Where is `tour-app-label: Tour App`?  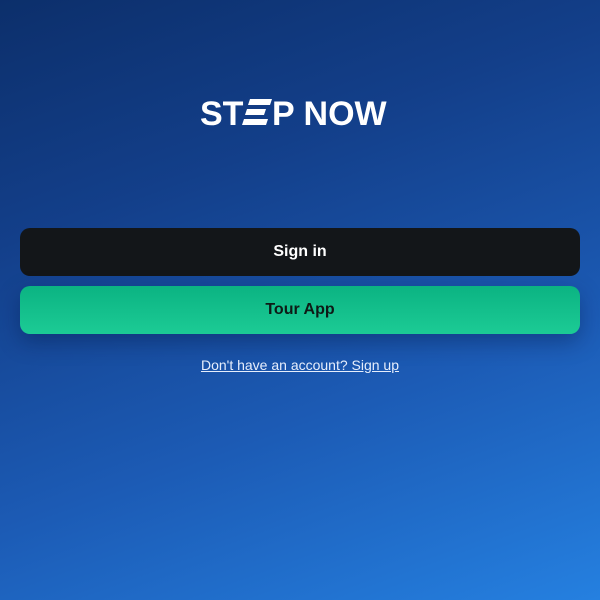 tour-app-label: Tour App is located at coordinates (300, 309).